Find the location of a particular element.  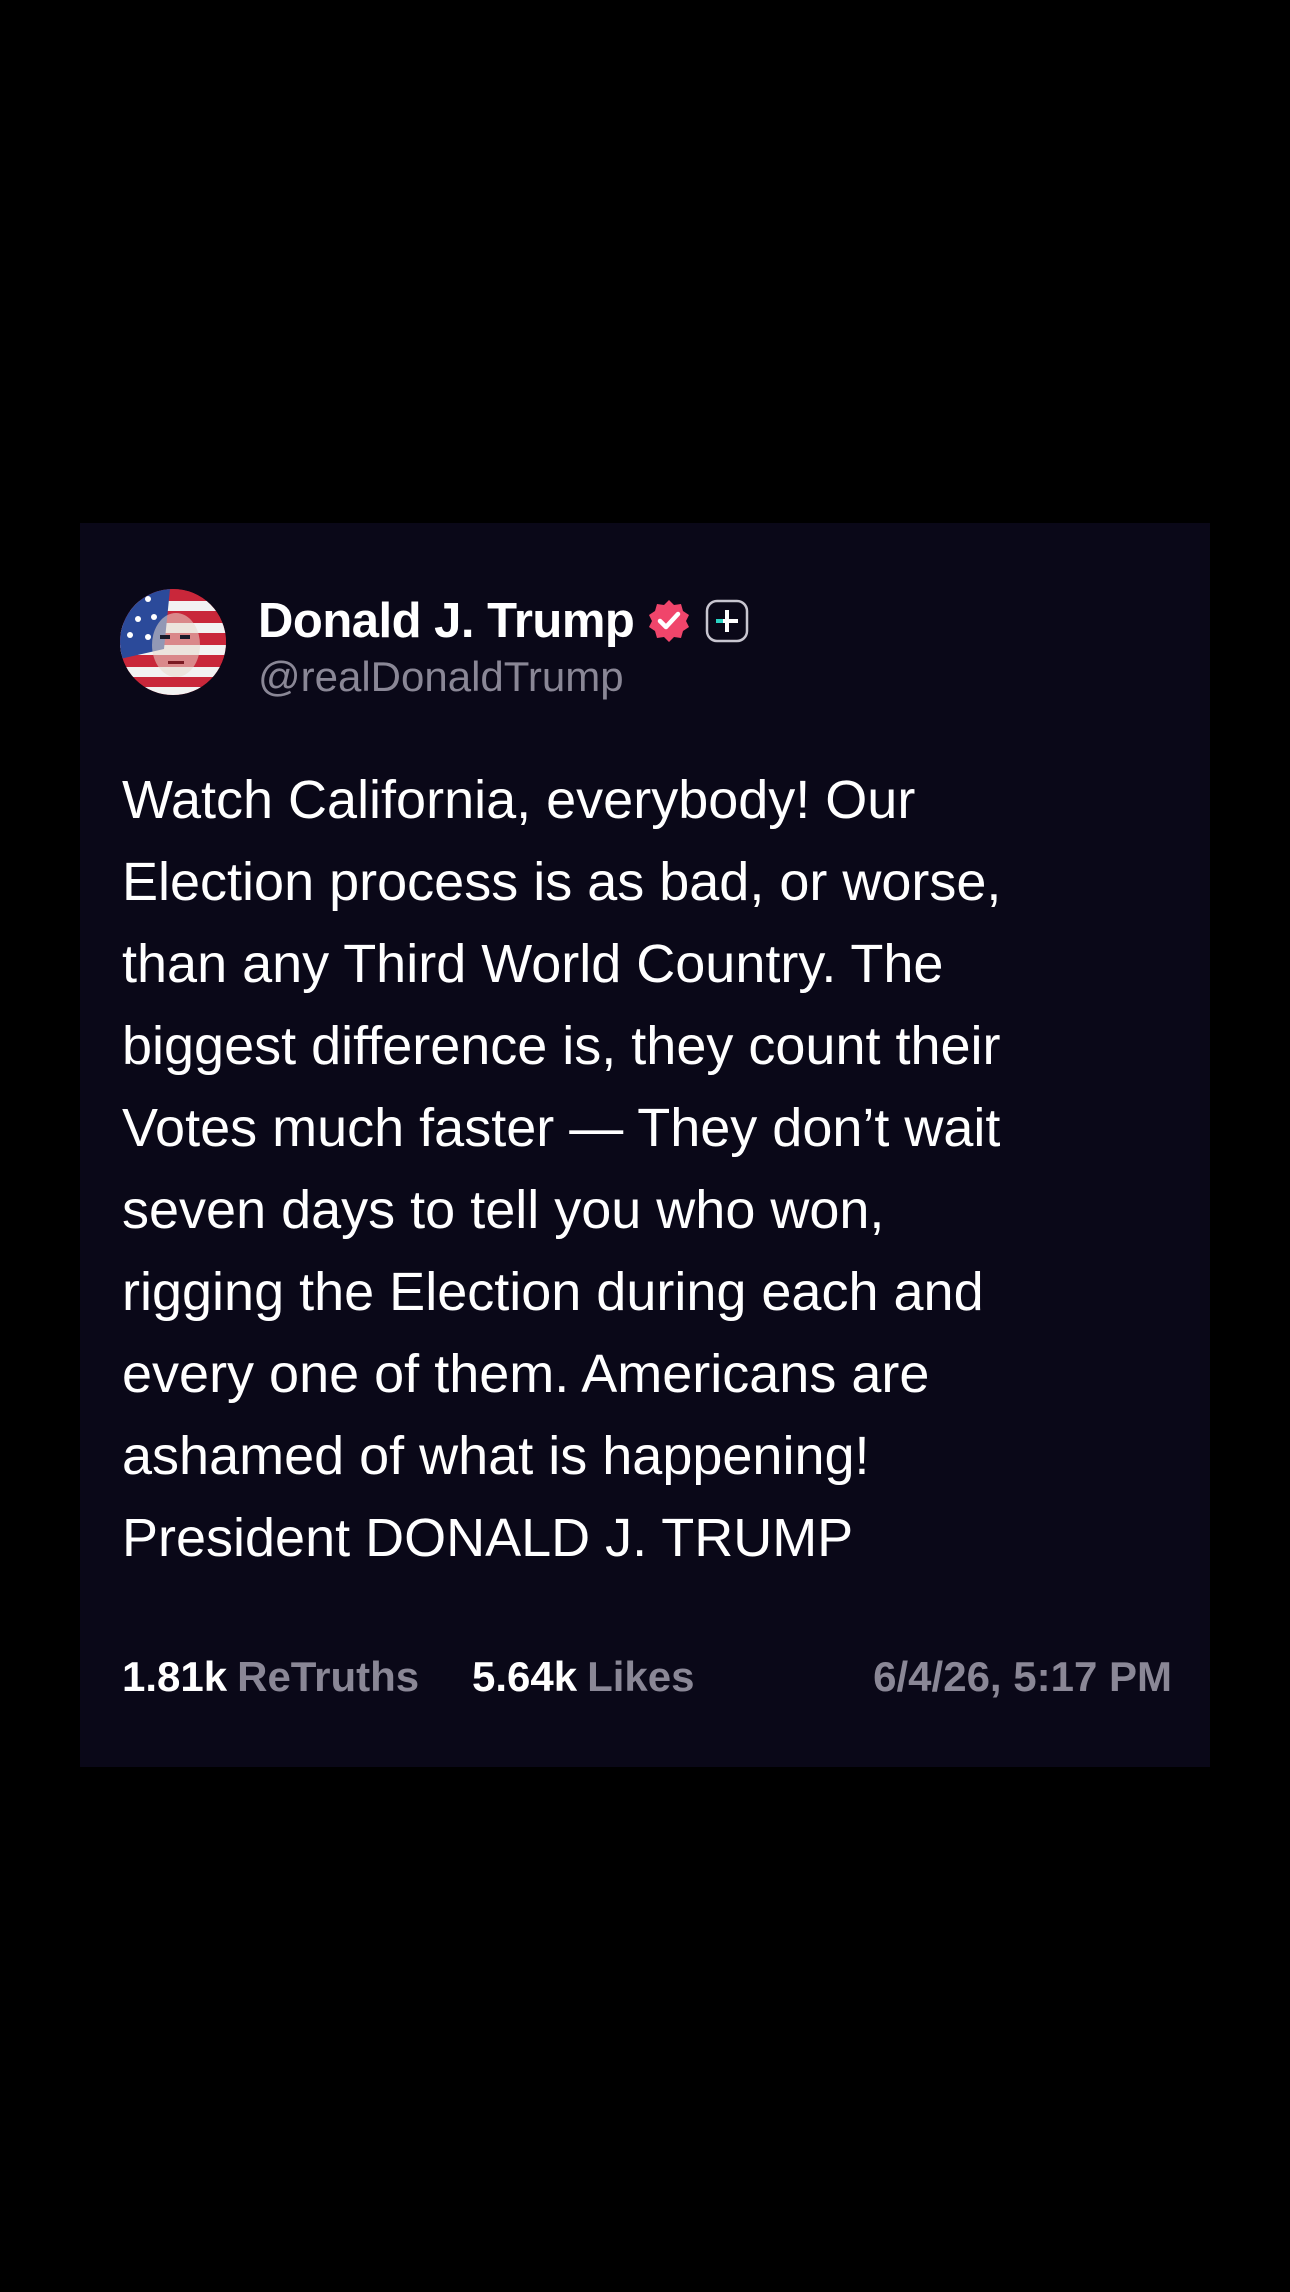

author-handle: @realDonaldTrump is located at coordinates (441, 677).